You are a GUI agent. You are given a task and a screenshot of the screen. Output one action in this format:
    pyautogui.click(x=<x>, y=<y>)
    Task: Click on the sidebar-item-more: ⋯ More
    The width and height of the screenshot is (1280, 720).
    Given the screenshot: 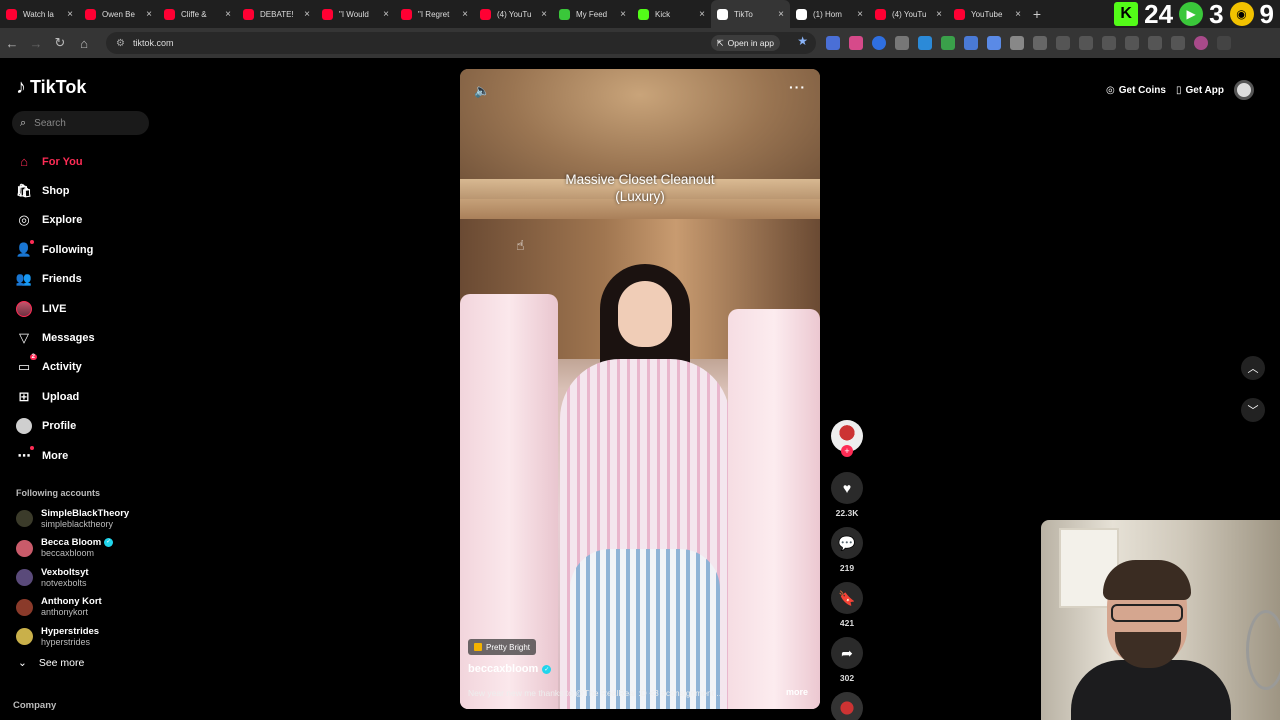 What is the action you would take?
    pyautogui.click(x=55, y=455)
    